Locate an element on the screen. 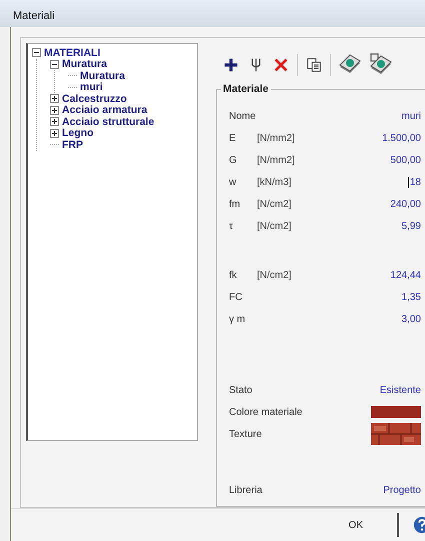 Image resolution: width=425 pixels, height=541 pixels. property-name: Texture is located at coordinates (245, 434).